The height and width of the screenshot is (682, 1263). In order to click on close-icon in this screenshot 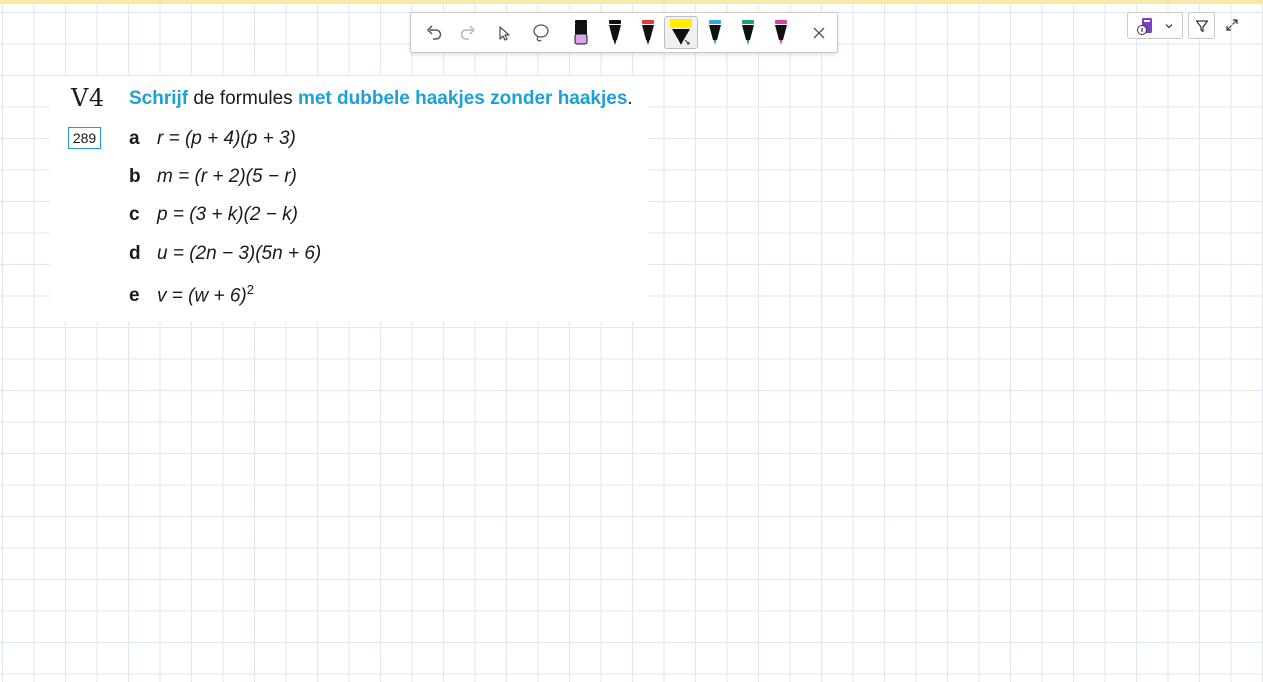, I will do `click(819, 32)`.